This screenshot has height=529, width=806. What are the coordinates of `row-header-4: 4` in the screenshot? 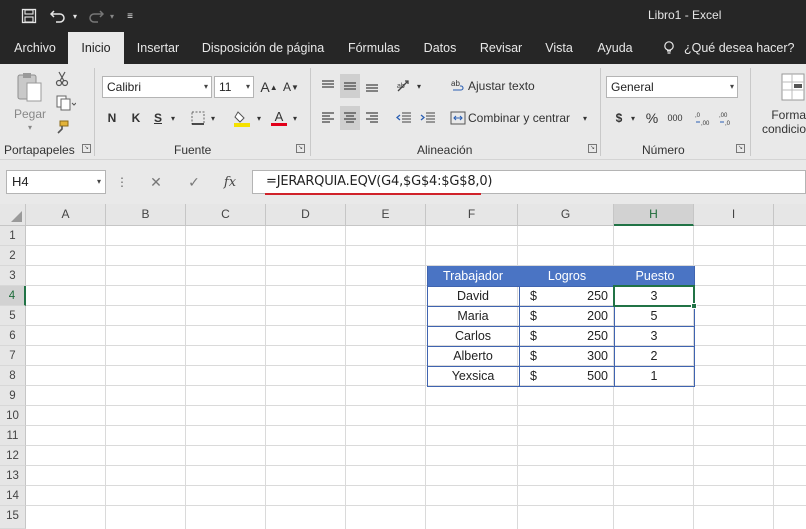 It's located at (13, 296).